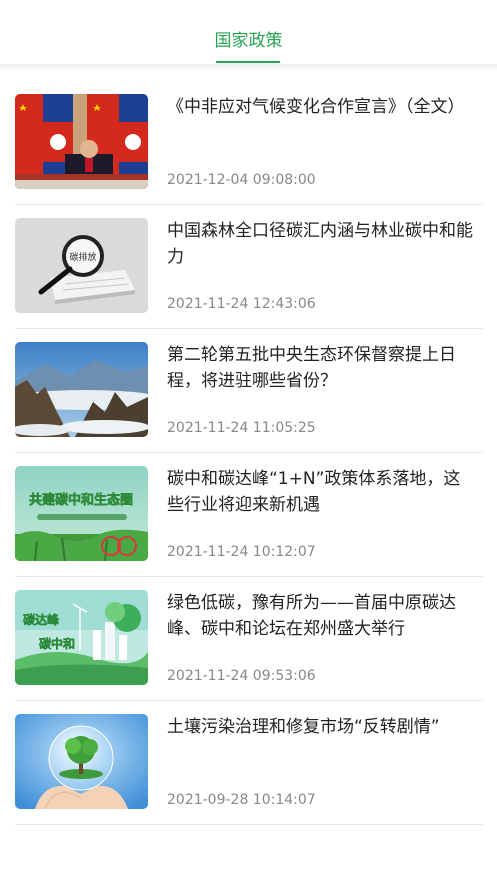  I want to click on svg-text: 碳排放, so click(82, 257).